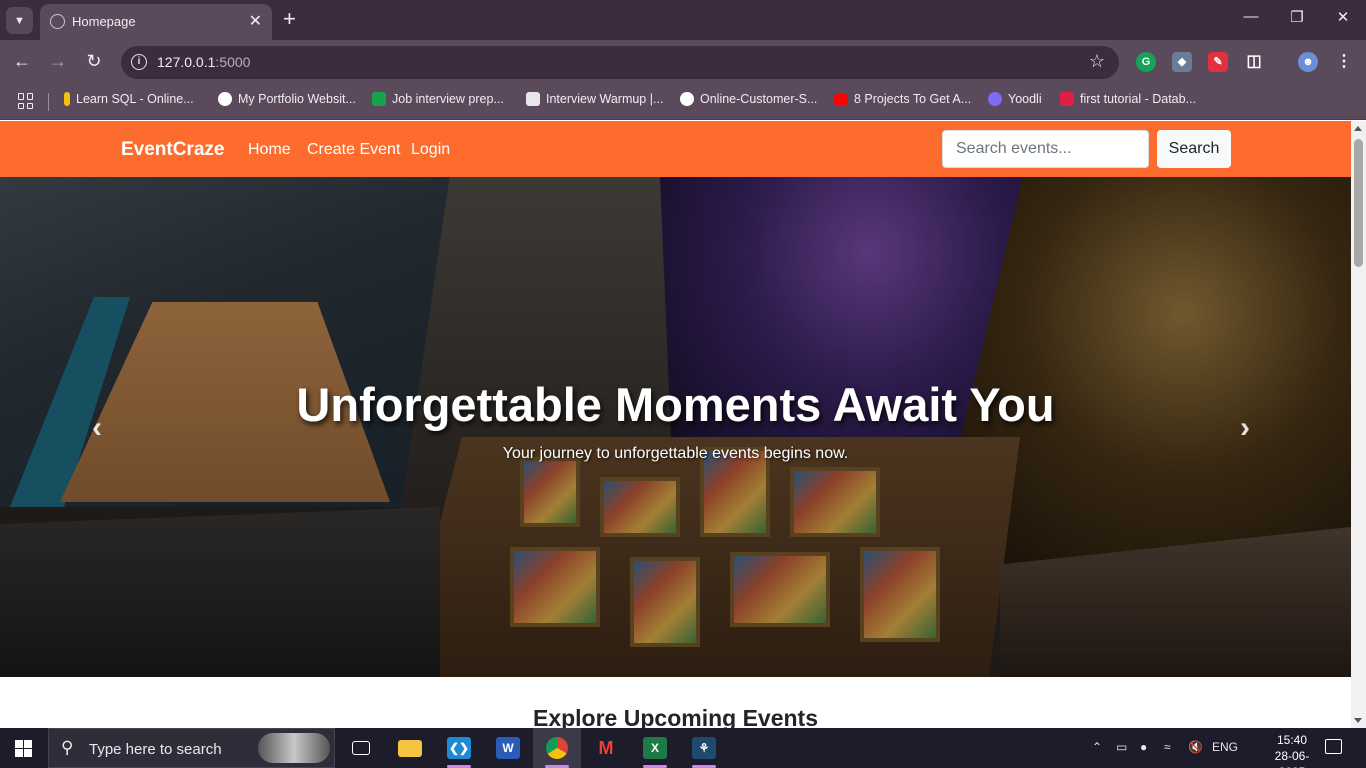 The height and width of the screenshot is (768, 1366). I want to click on task-view-icon, so click(361, 748).